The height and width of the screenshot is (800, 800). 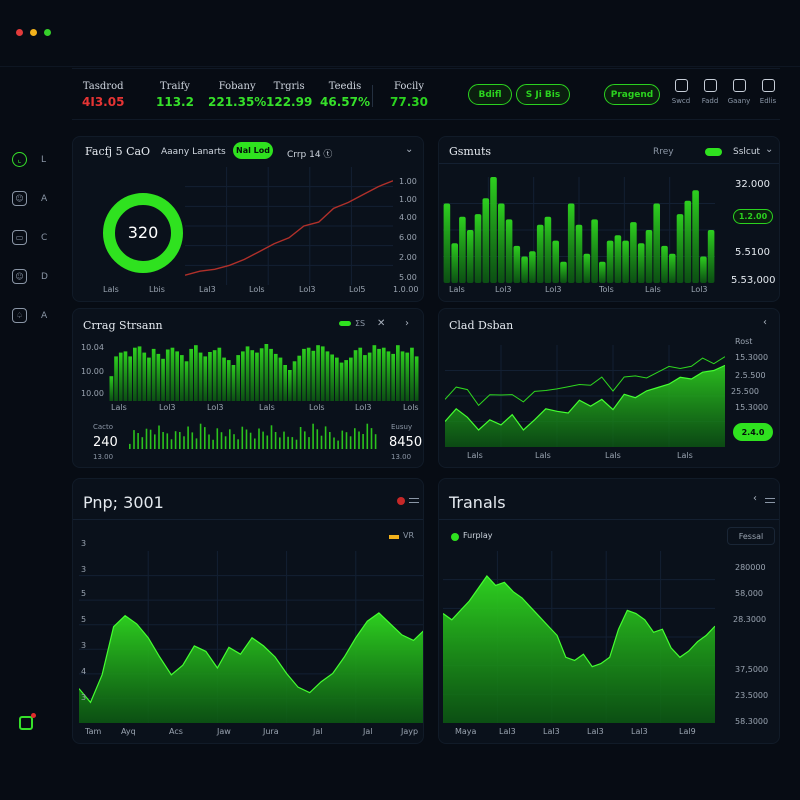 What do you see at coordinates (34, 276) in the screenshot?
I see `sidebar-item-3: ☺ D` at bounding box center [34, 276].